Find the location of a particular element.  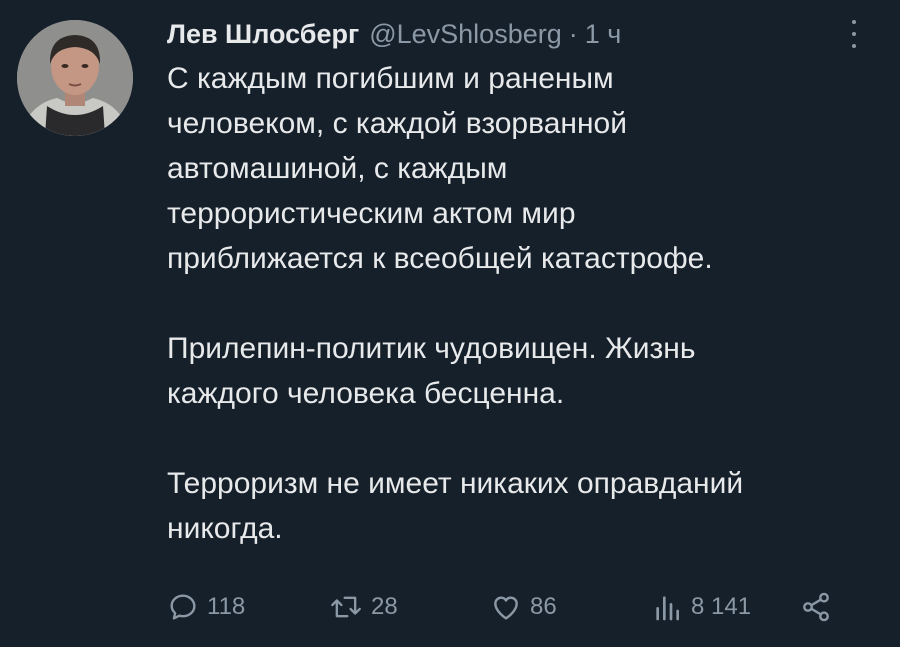

reply-button: 118 is located at coordinates (206, 607).